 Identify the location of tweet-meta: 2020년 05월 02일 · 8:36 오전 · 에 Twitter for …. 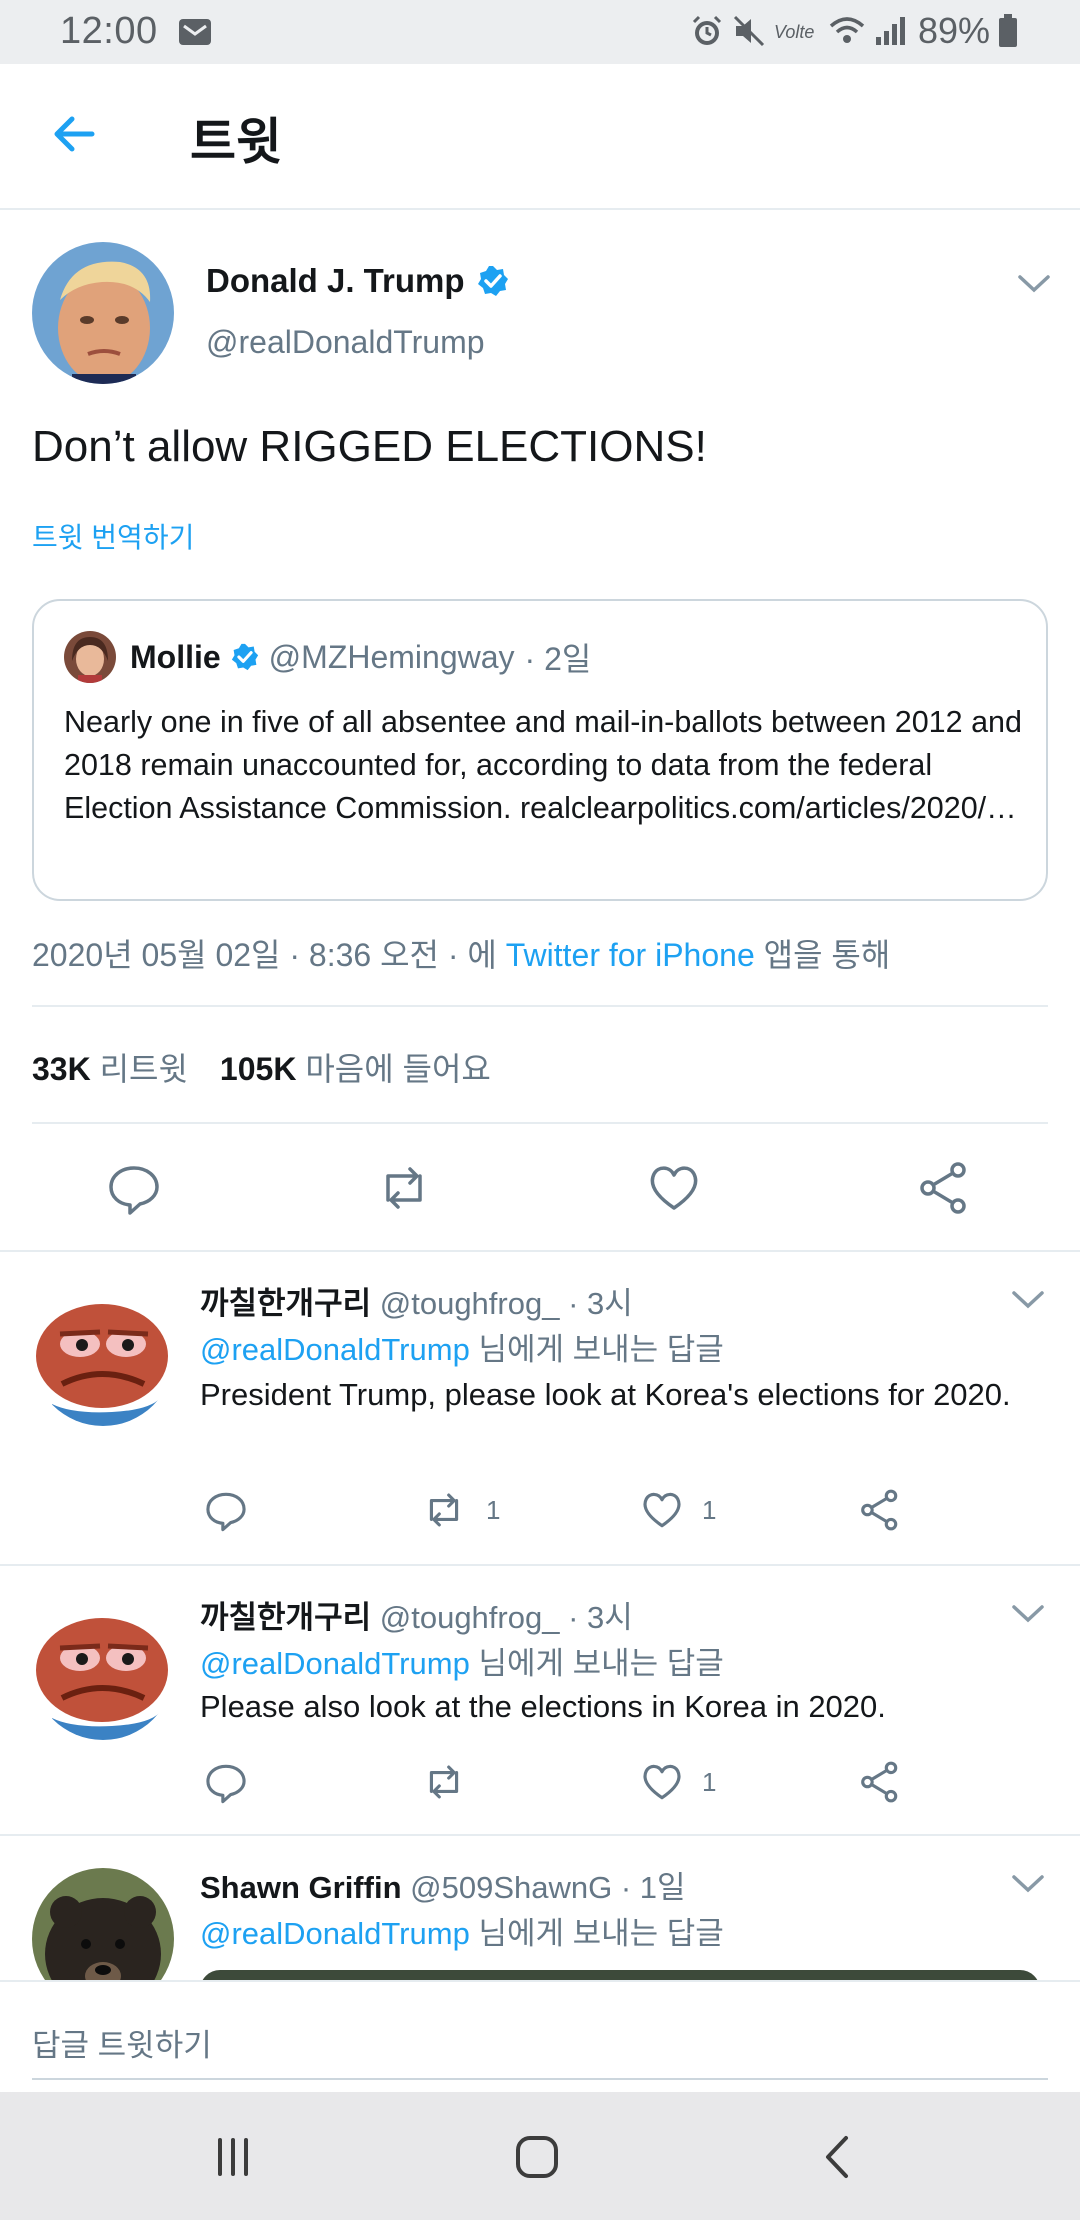
(461, 953).